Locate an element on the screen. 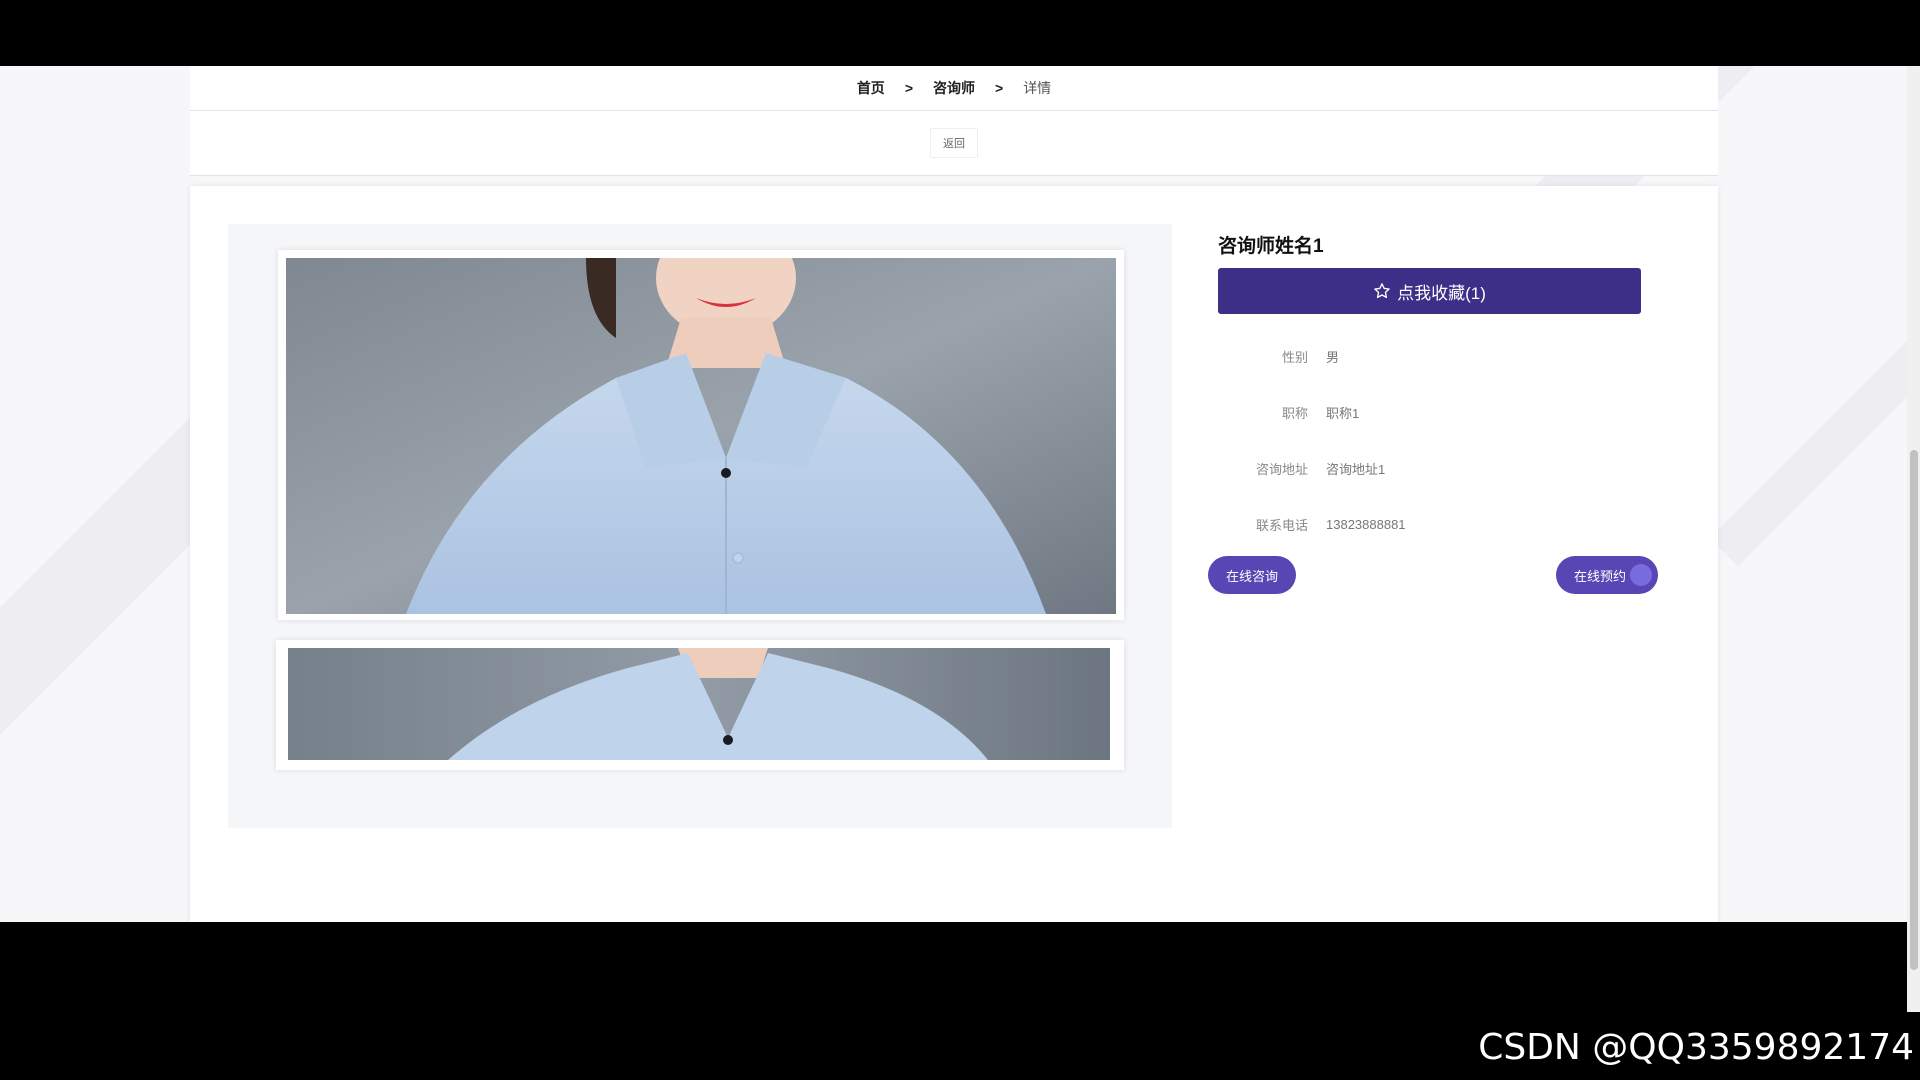 Image resolution: width=1920 pixels, height=1080 pixels. field-label: 职称 is located at coordinates (1294, 413).